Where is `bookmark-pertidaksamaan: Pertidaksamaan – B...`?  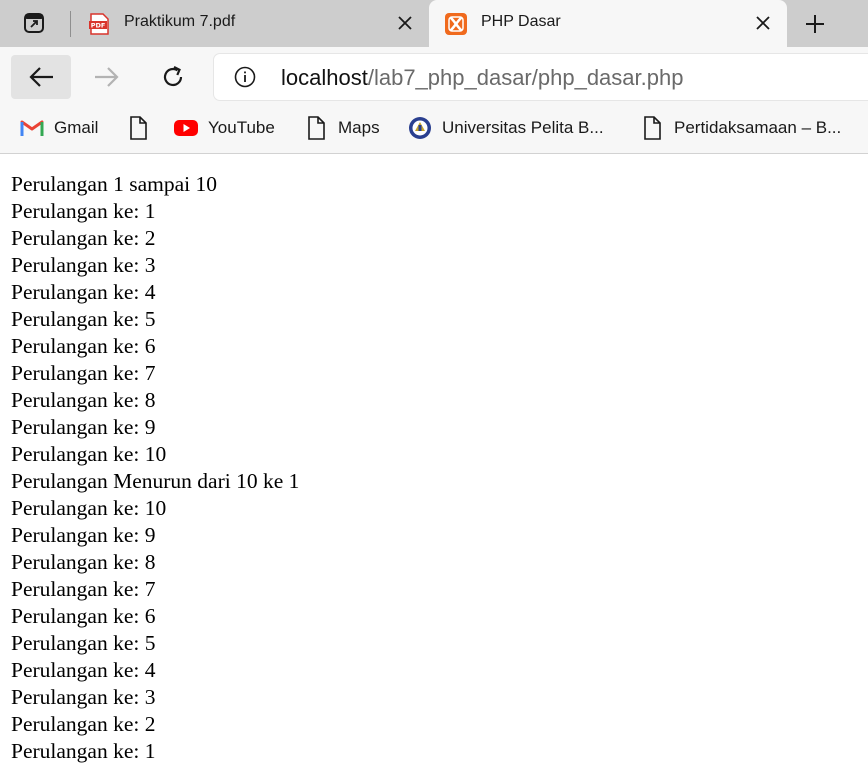
bookmark-pertidaksamaan: Pertidaksamaan – B... is located at coordinates (740, 128).